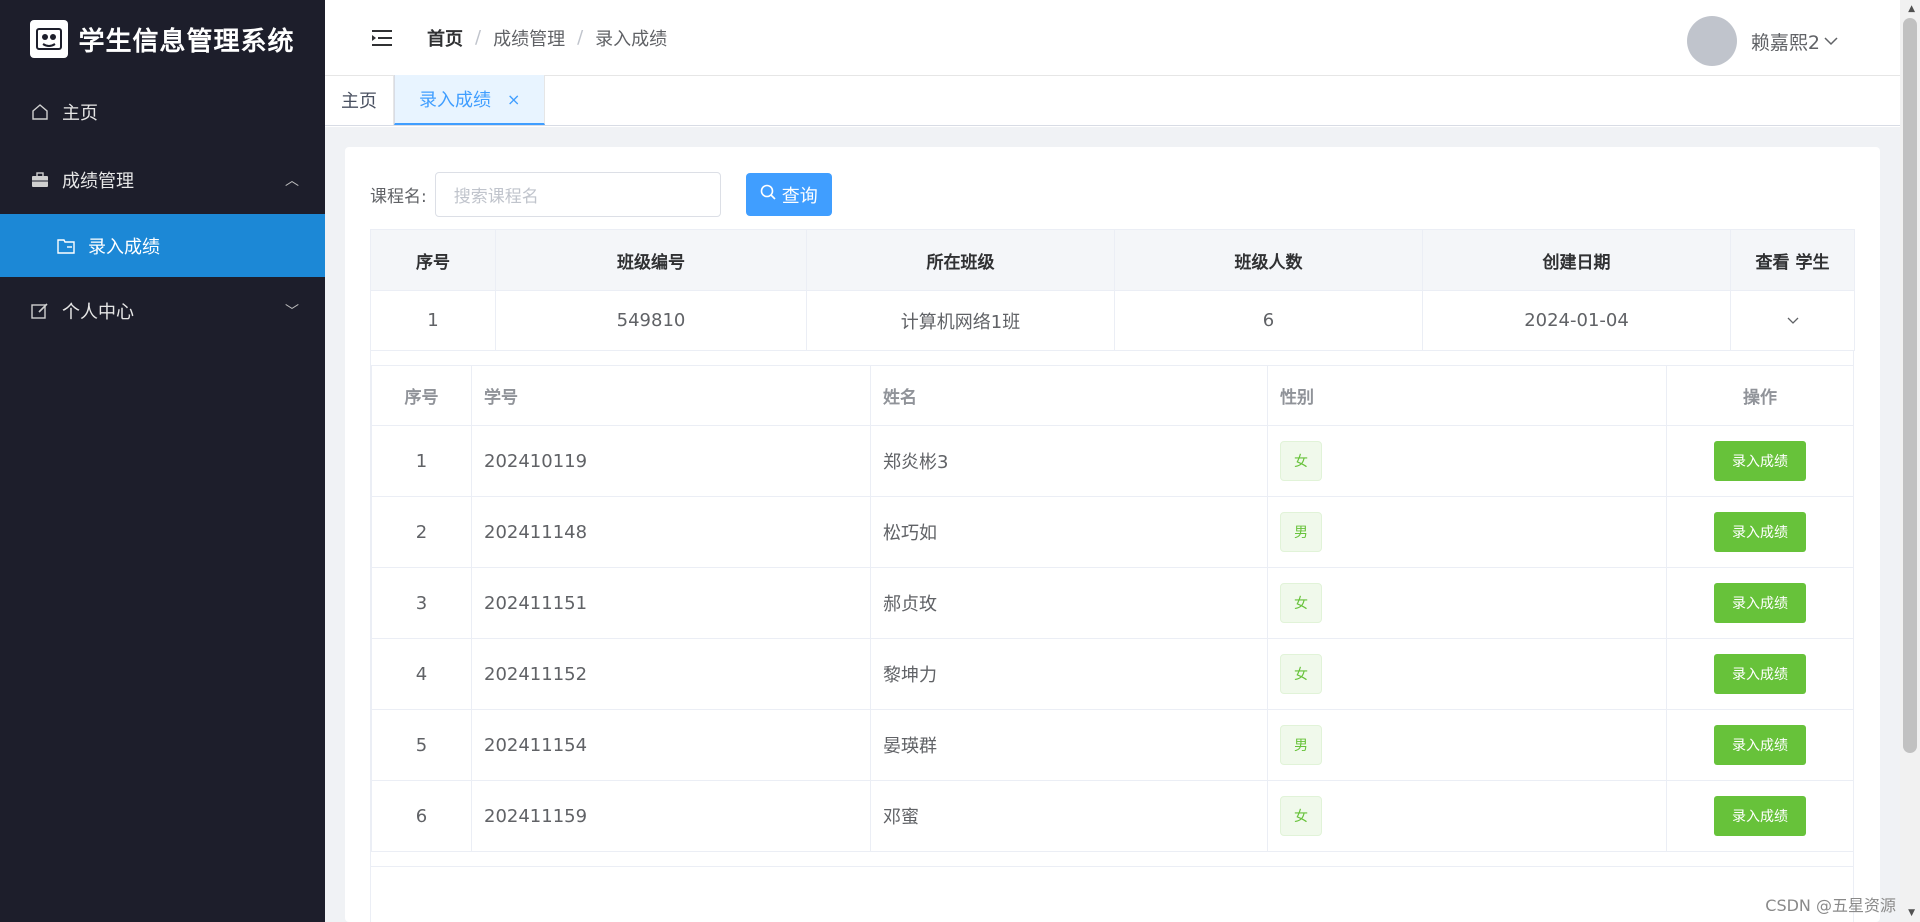 Image resolution: width=1920 pixels, height=922 pixels. Describe the element at coordinates (651, 260) in the screenshot. I see `column-header: 班级编号` at that location.